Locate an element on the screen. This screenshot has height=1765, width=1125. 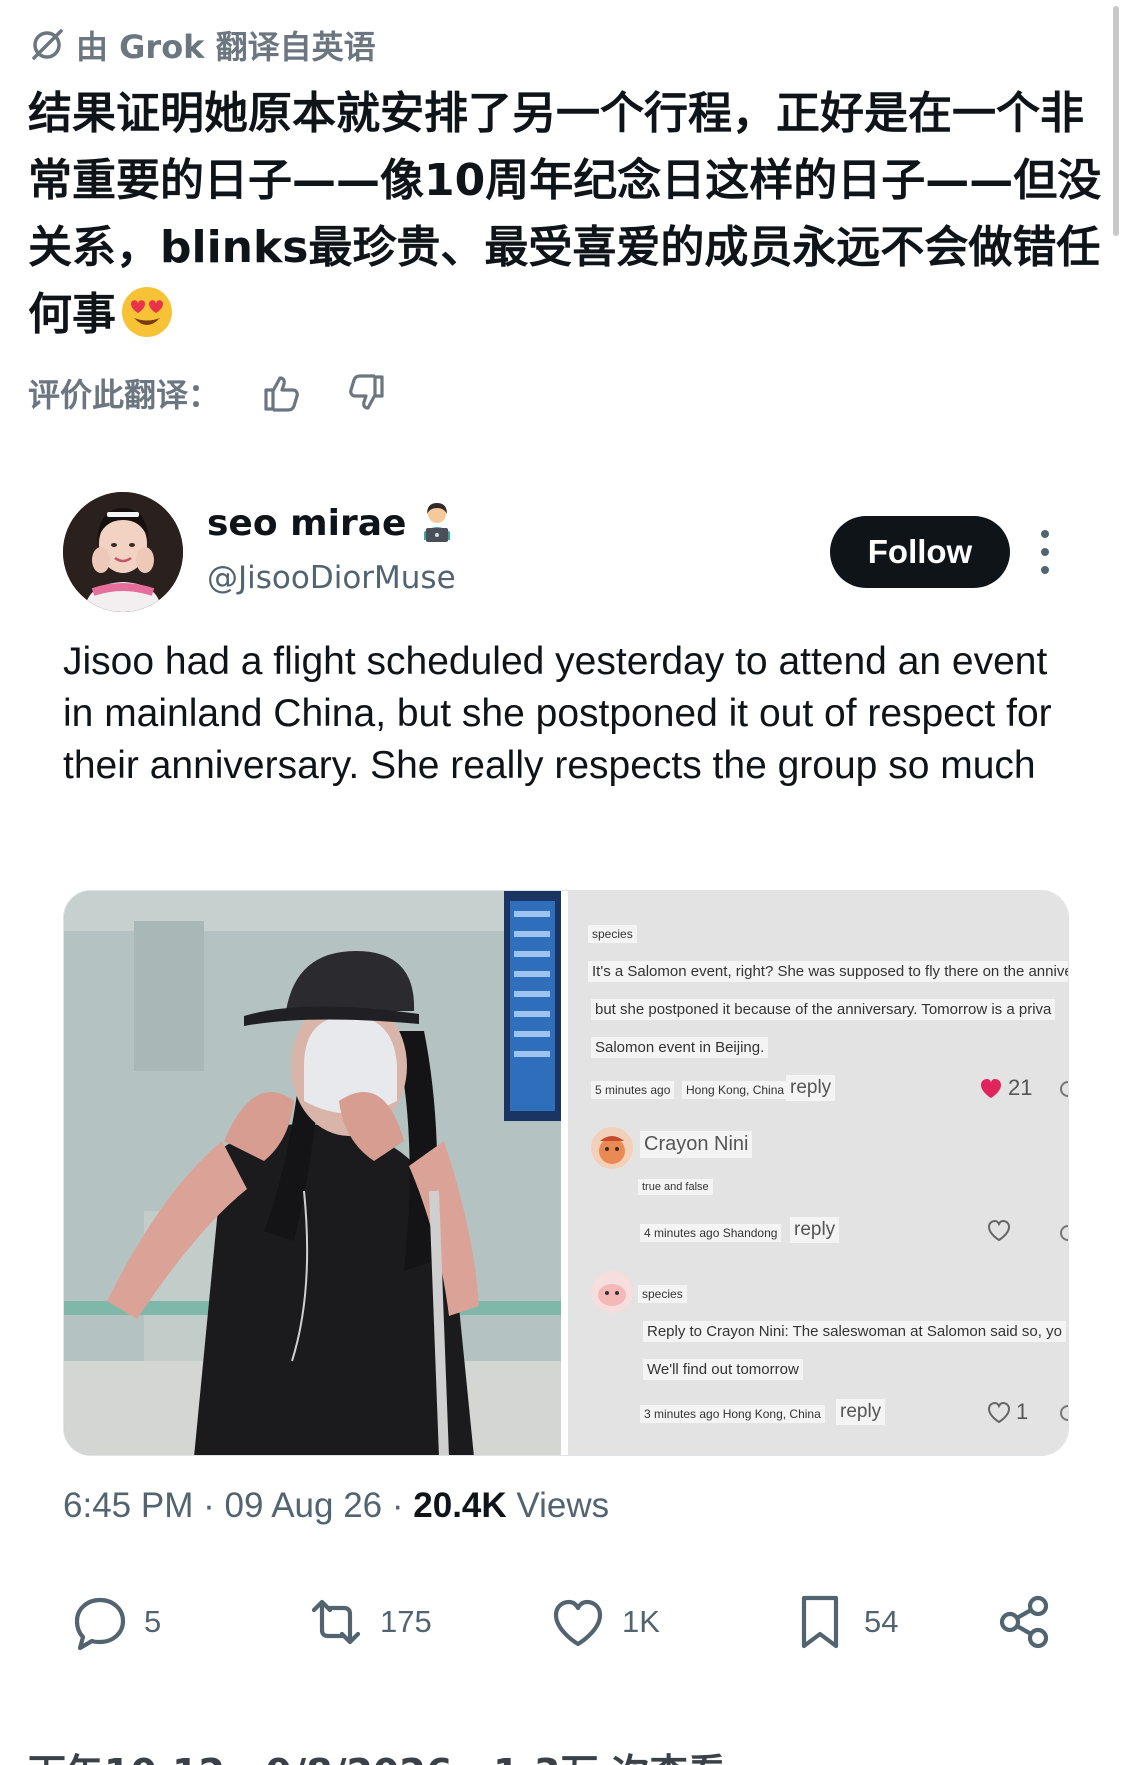
like-button: 1K is located at coordinates (604, 1622).